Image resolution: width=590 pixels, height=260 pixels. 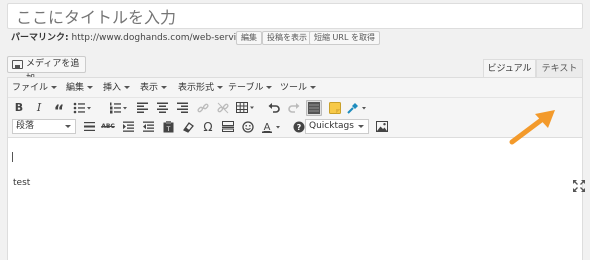 I want to click on menu-format-label: 表示形式, so click(x=196, y=88).